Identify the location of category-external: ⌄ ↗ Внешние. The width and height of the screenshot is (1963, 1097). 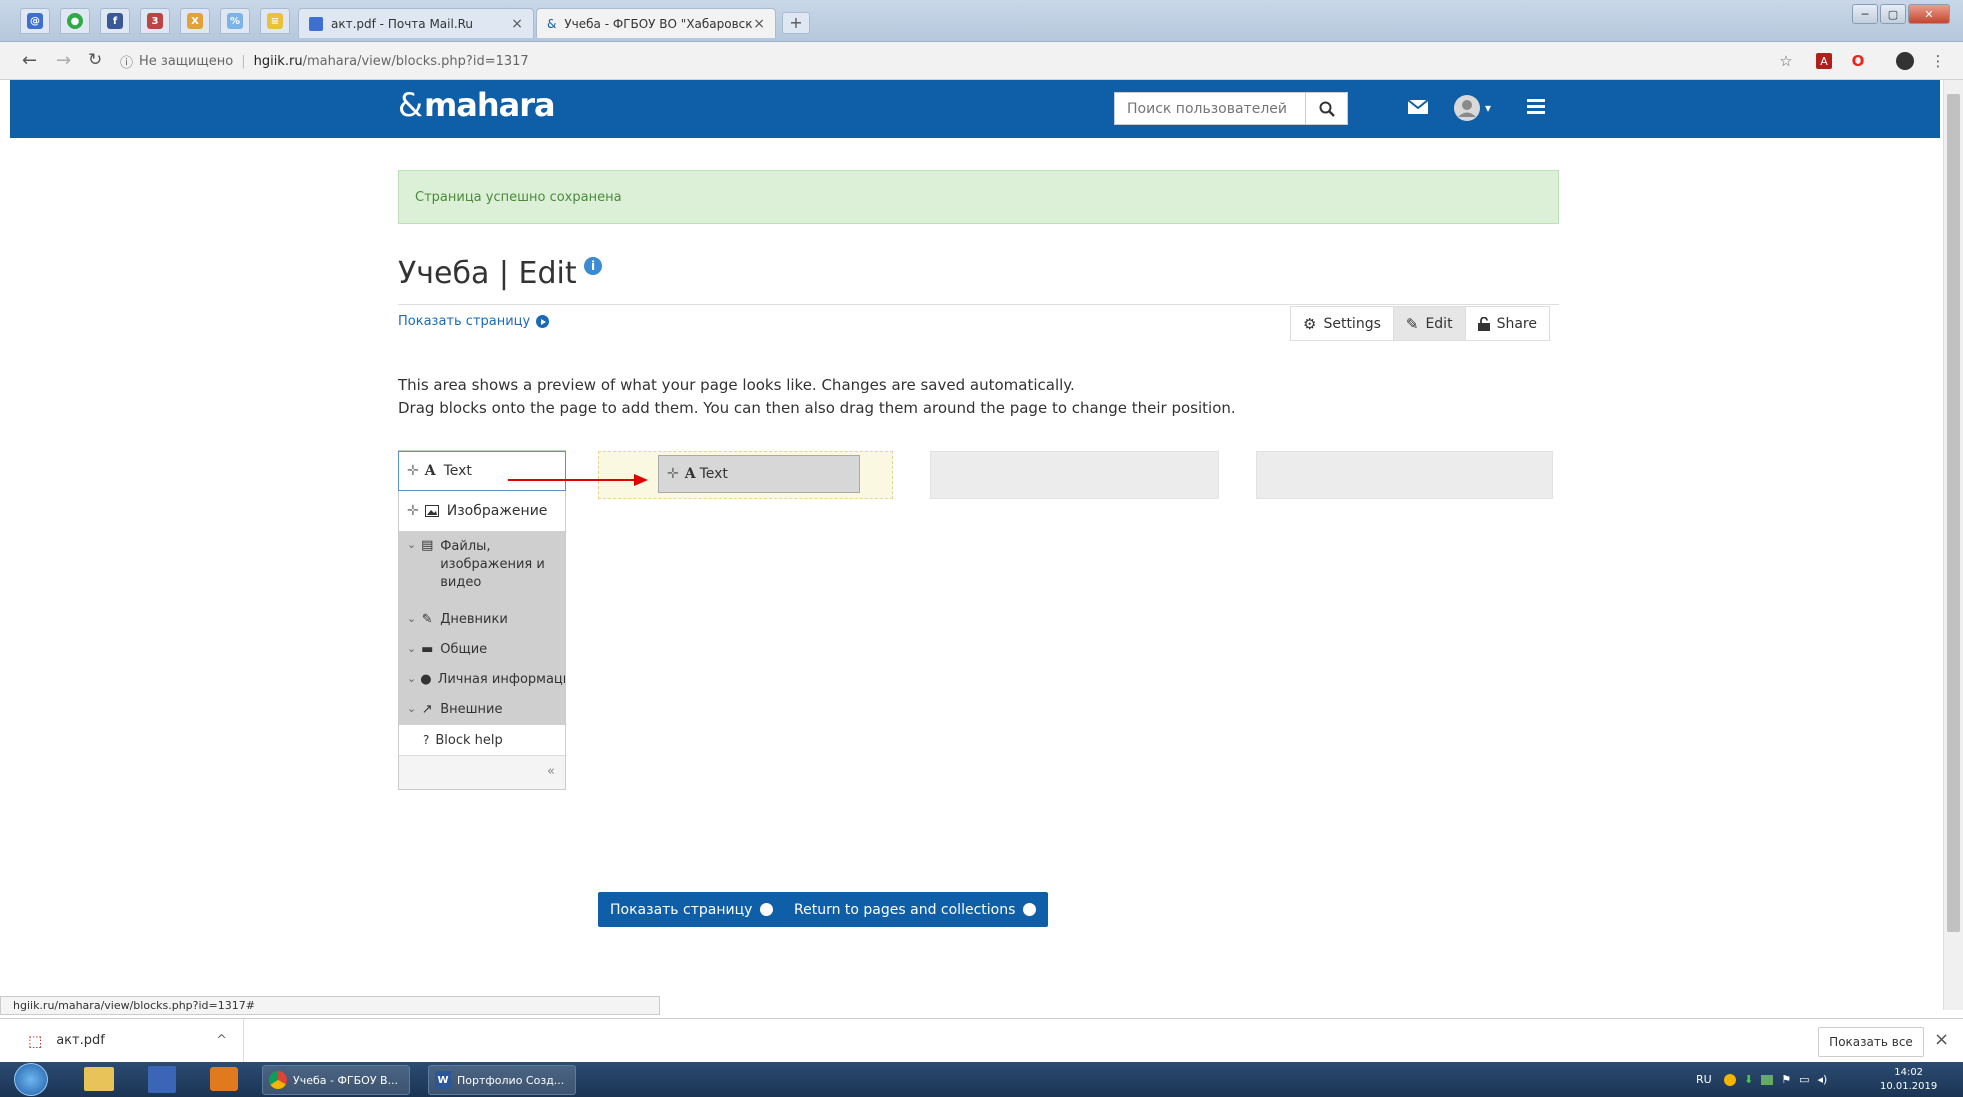
(482, 710).